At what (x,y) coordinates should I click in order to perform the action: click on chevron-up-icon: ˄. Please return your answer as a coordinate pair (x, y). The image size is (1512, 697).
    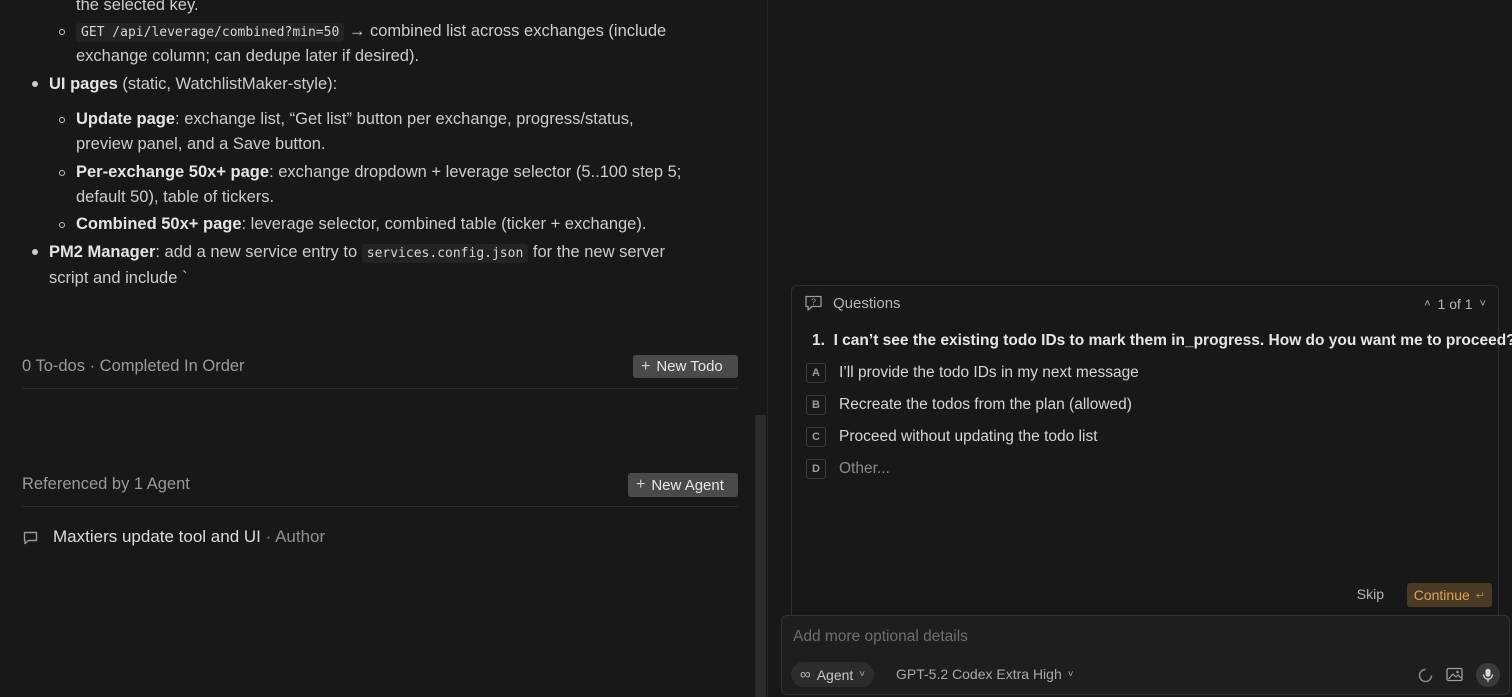
    Looking at the image, I should click on (1427, 304).